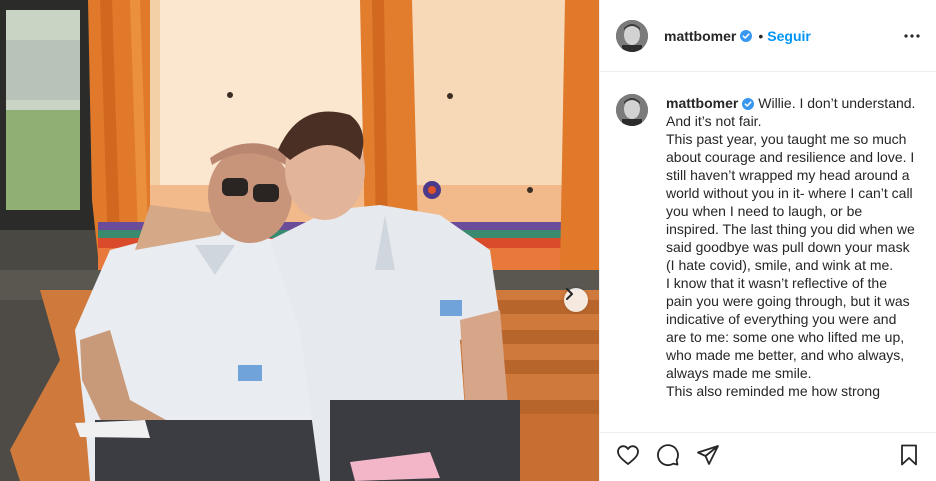 Image resolution: width=936 pixels, height=481 pixels. What do you see at coordinates (912, 35) in the screenshot?
I see `more-options-icon` at bounding box center [912, 35].